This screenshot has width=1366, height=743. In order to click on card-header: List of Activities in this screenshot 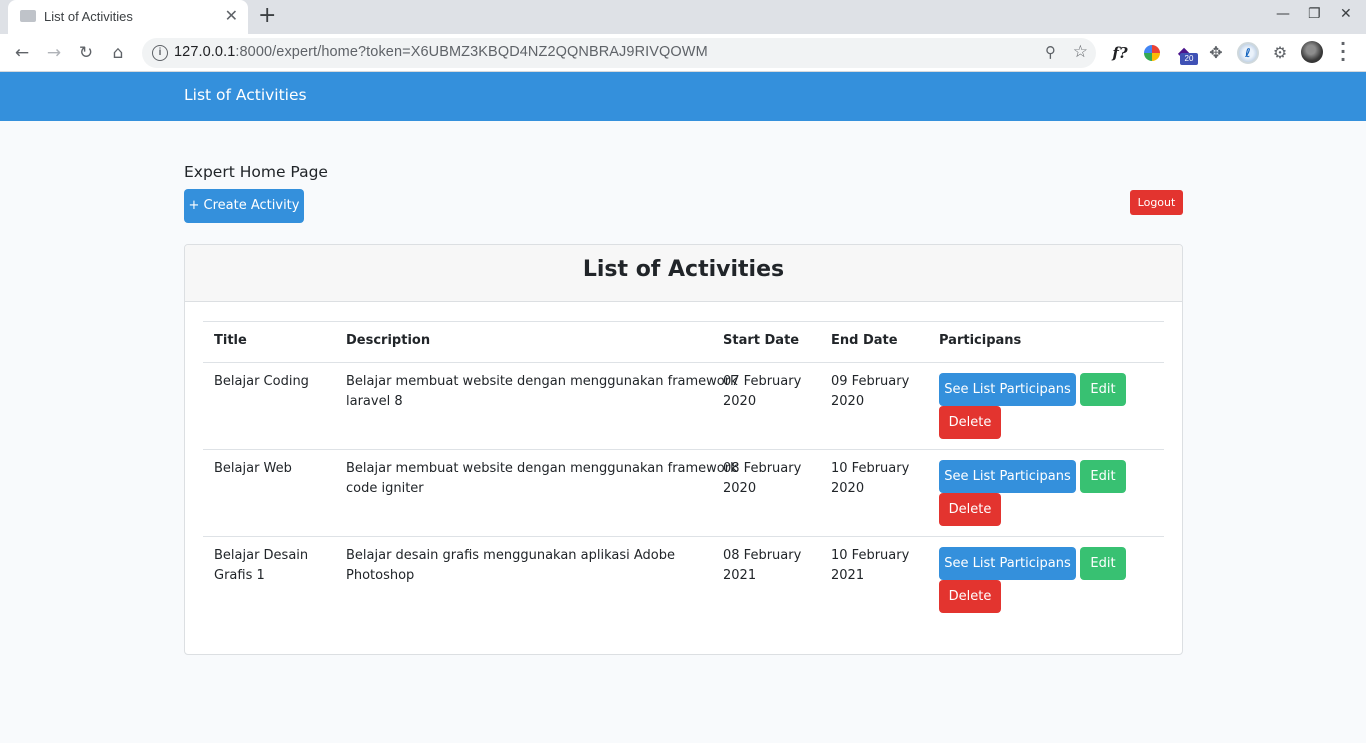, I will do `click(683, 273)`.